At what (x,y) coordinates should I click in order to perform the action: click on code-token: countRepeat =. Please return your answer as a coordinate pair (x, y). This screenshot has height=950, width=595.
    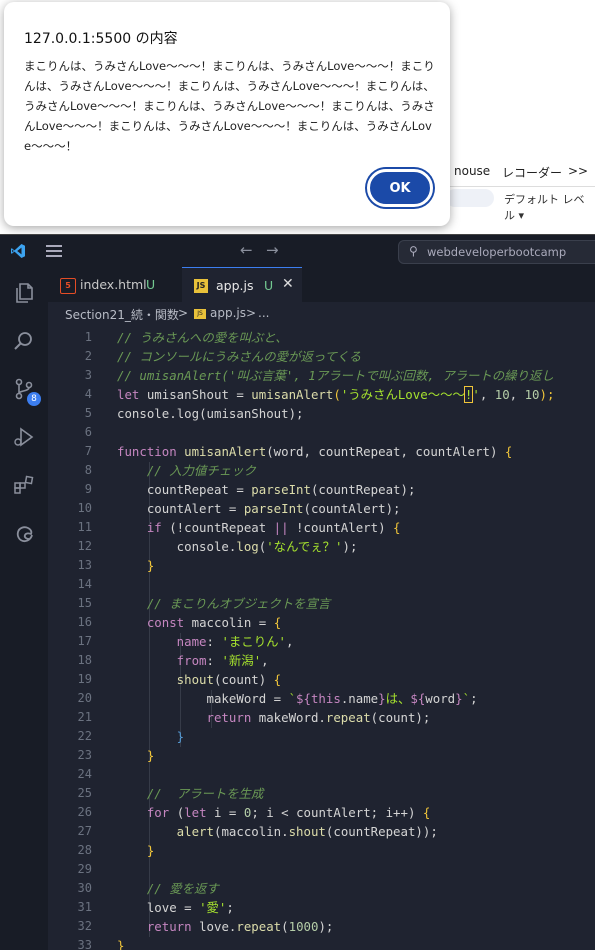
    Looking at the image, I should click on (184, 489).